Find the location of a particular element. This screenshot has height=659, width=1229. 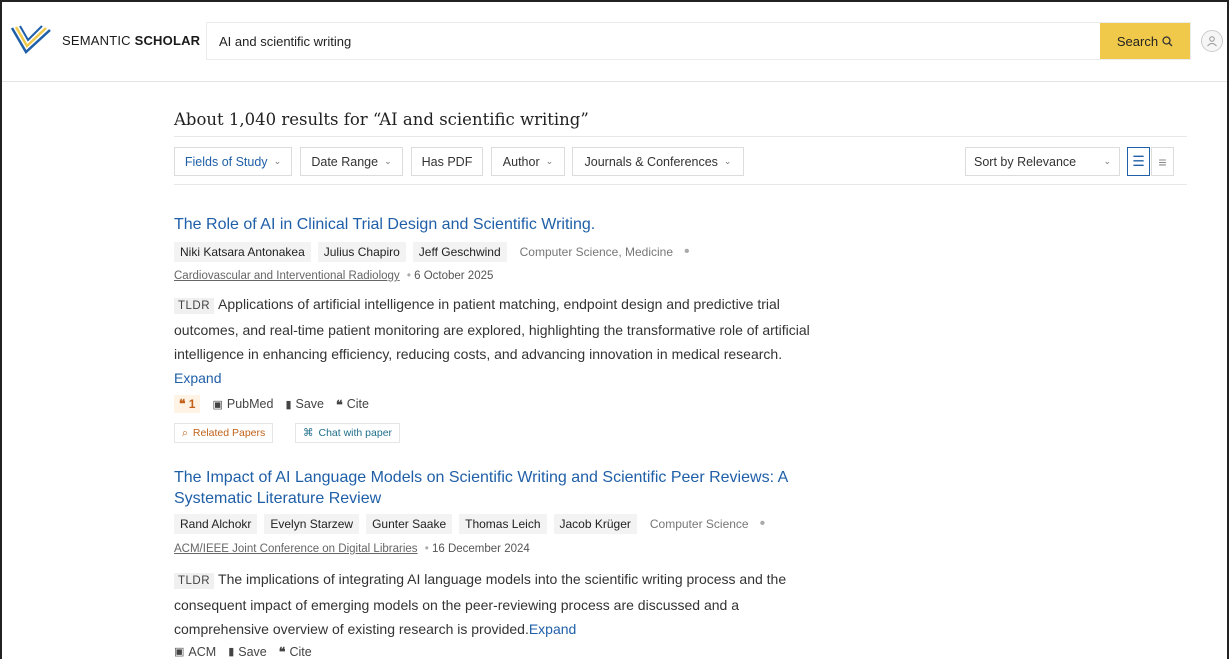

date-range-filter: Date Range ⌄ is located at coordinates (351, 161).